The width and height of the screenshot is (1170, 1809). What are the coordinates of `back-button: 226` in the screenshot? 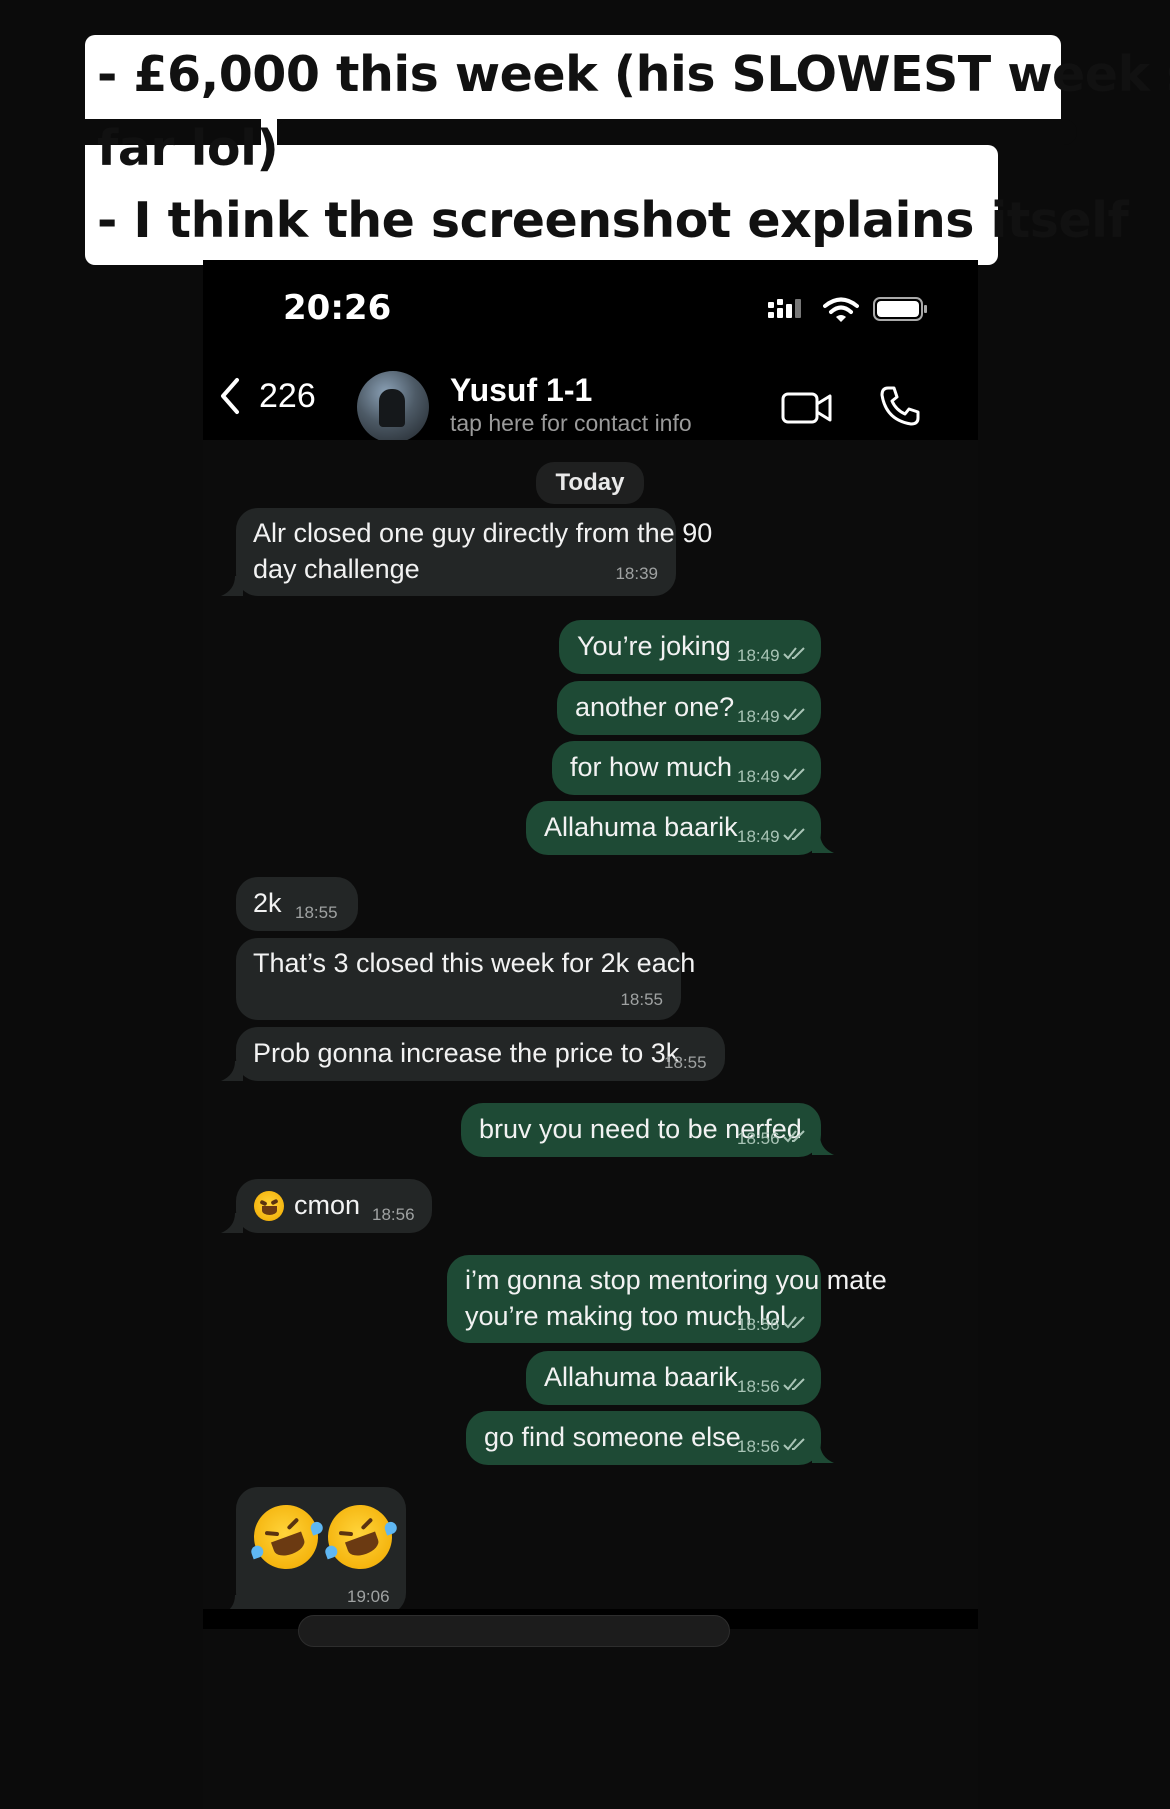 It's located at (266, 396).